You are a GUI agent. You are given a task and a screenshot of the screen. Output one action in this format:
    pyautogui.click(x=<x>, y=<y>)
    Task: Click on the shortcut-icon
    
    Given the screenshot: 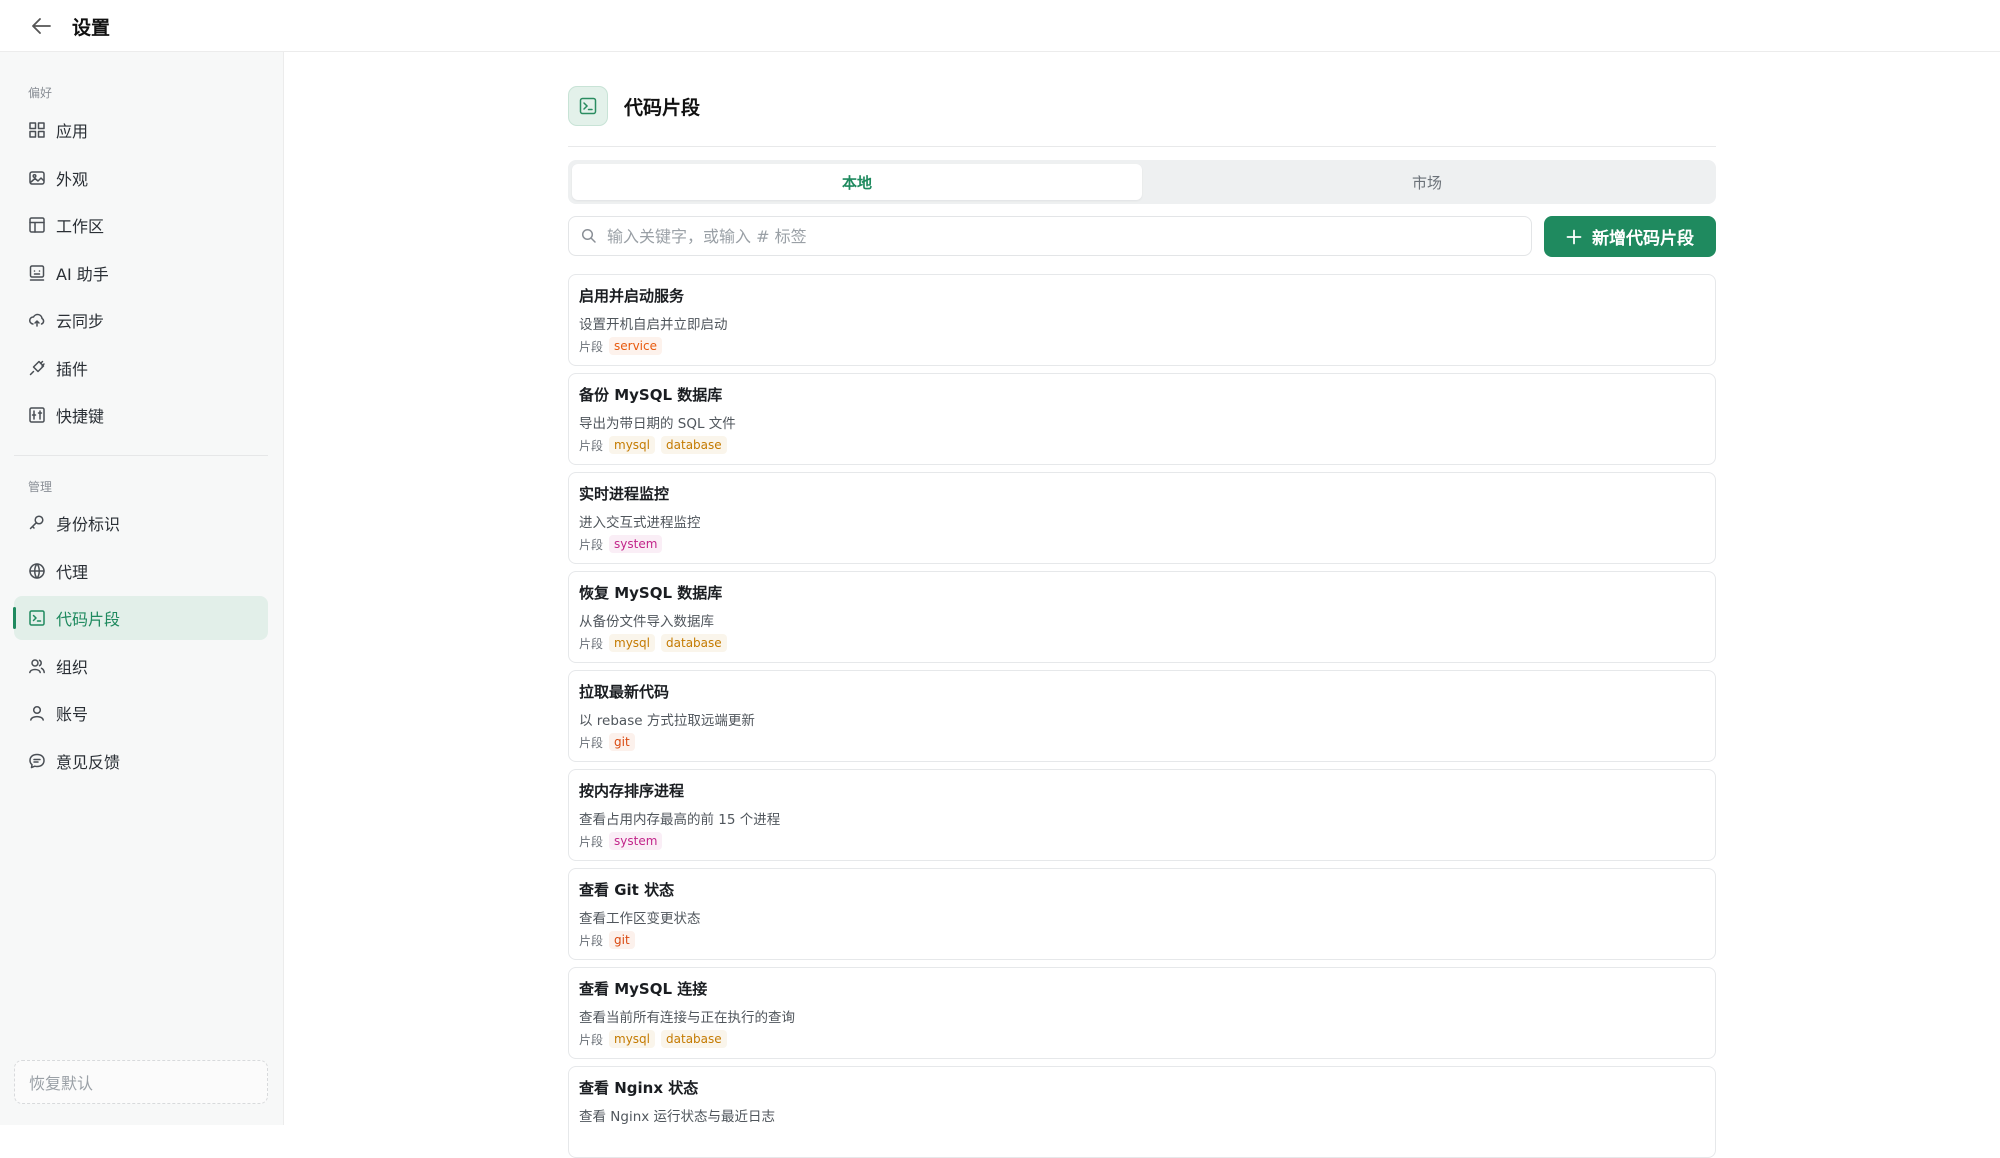 What is the action you would take?
    pyautogui.click(x=37, y=415)
    